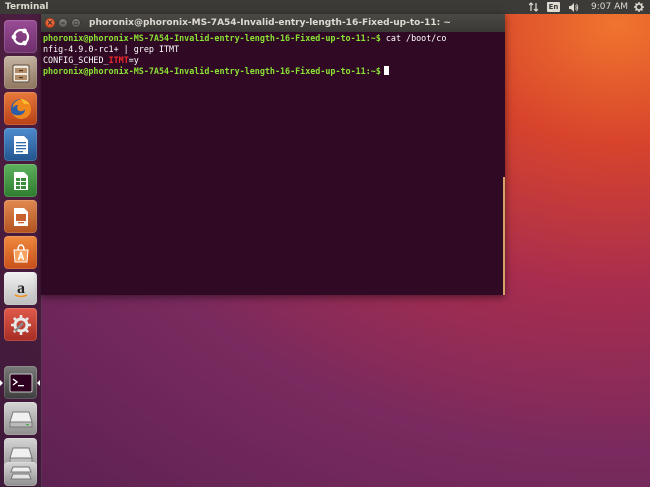  I want to click on output-text: CONFIG_SCHED_, so click(76, 60).